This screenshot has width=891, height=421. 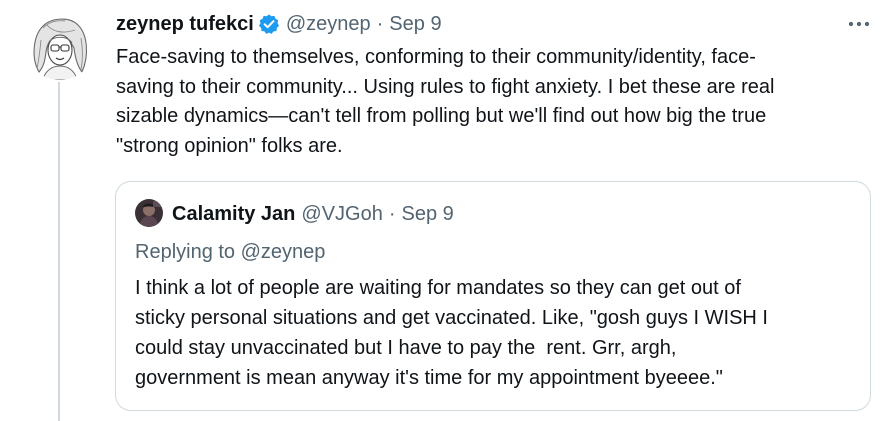 I want to click on author-handle: @zeynep, so click(x=328, y=24).